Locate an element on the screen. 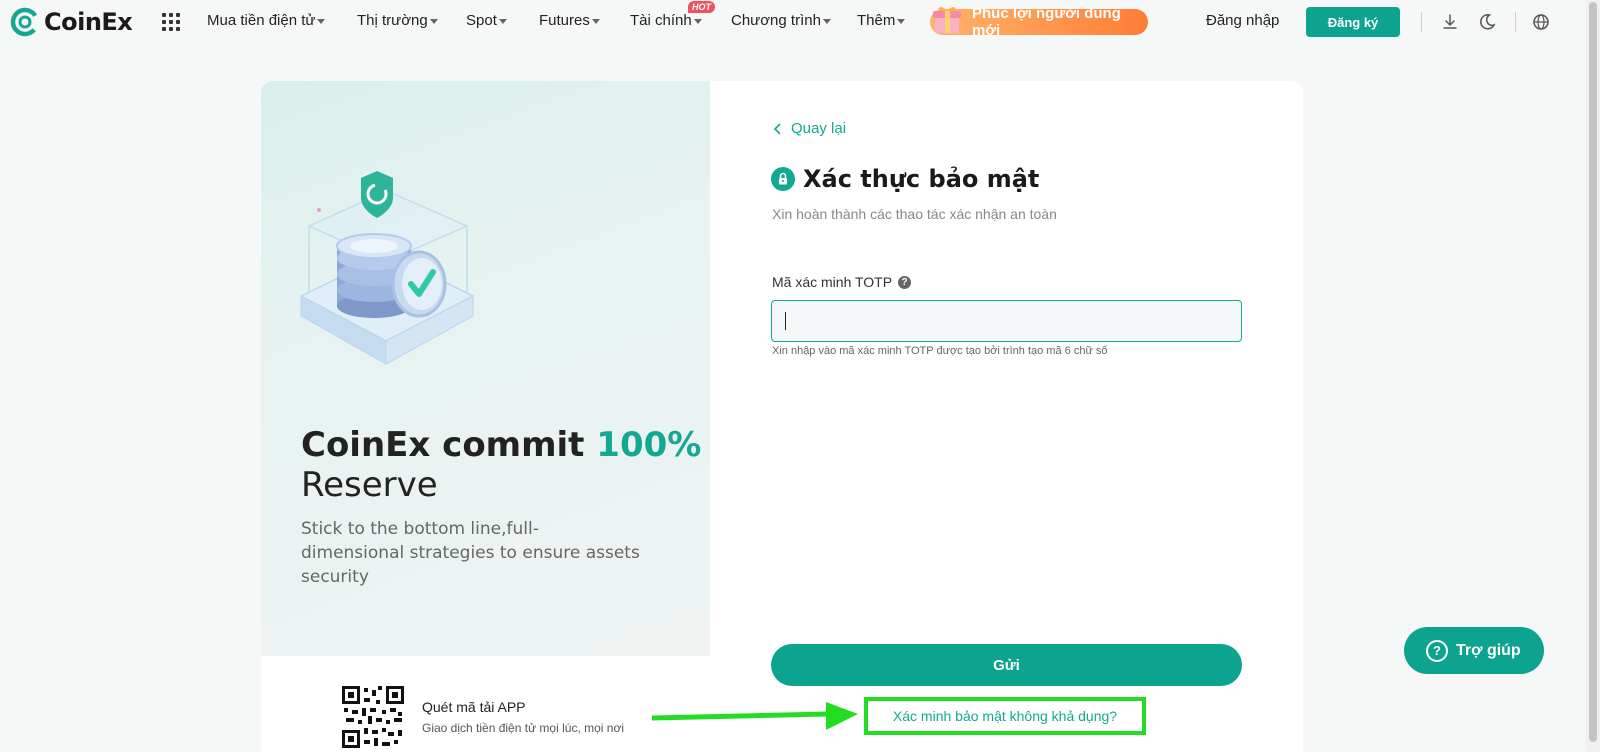 This screenshot has height=752, width=1600. text-cursor is located at coordinates (785, 321).